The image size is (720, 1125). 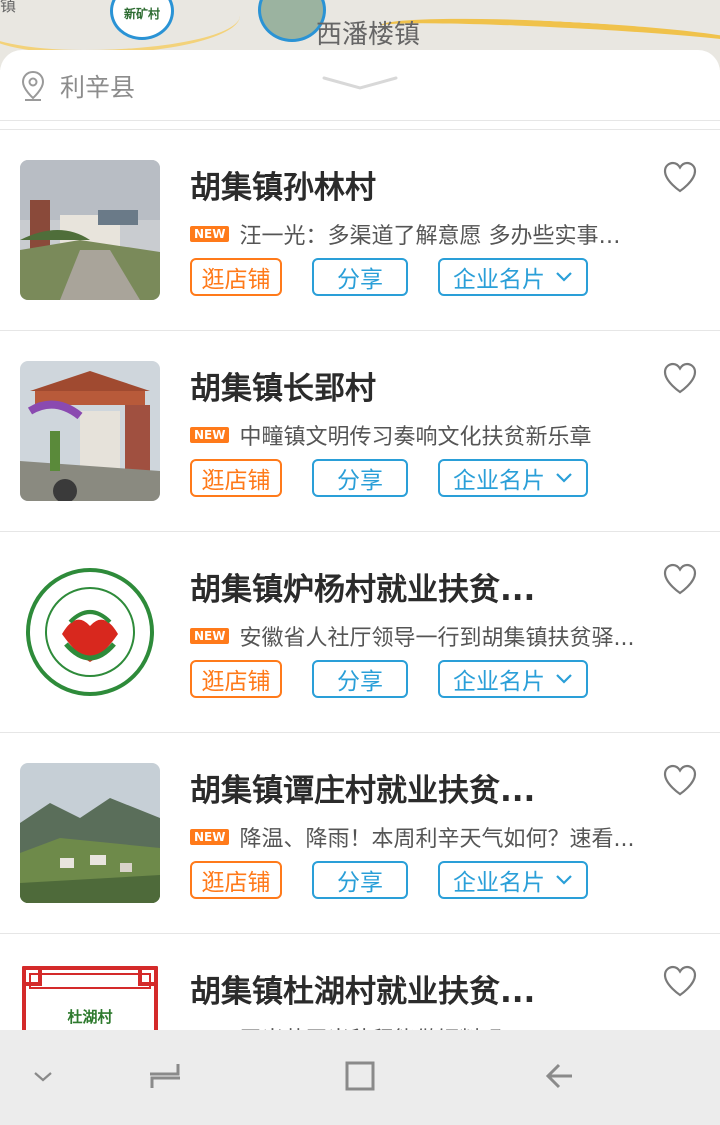 What do you see at coordinates (377, 1026) in the screenshot?
I see `news-text: 玉米芯玉米秸秆能做饲料吗?` at bounding box center [377, 1026].